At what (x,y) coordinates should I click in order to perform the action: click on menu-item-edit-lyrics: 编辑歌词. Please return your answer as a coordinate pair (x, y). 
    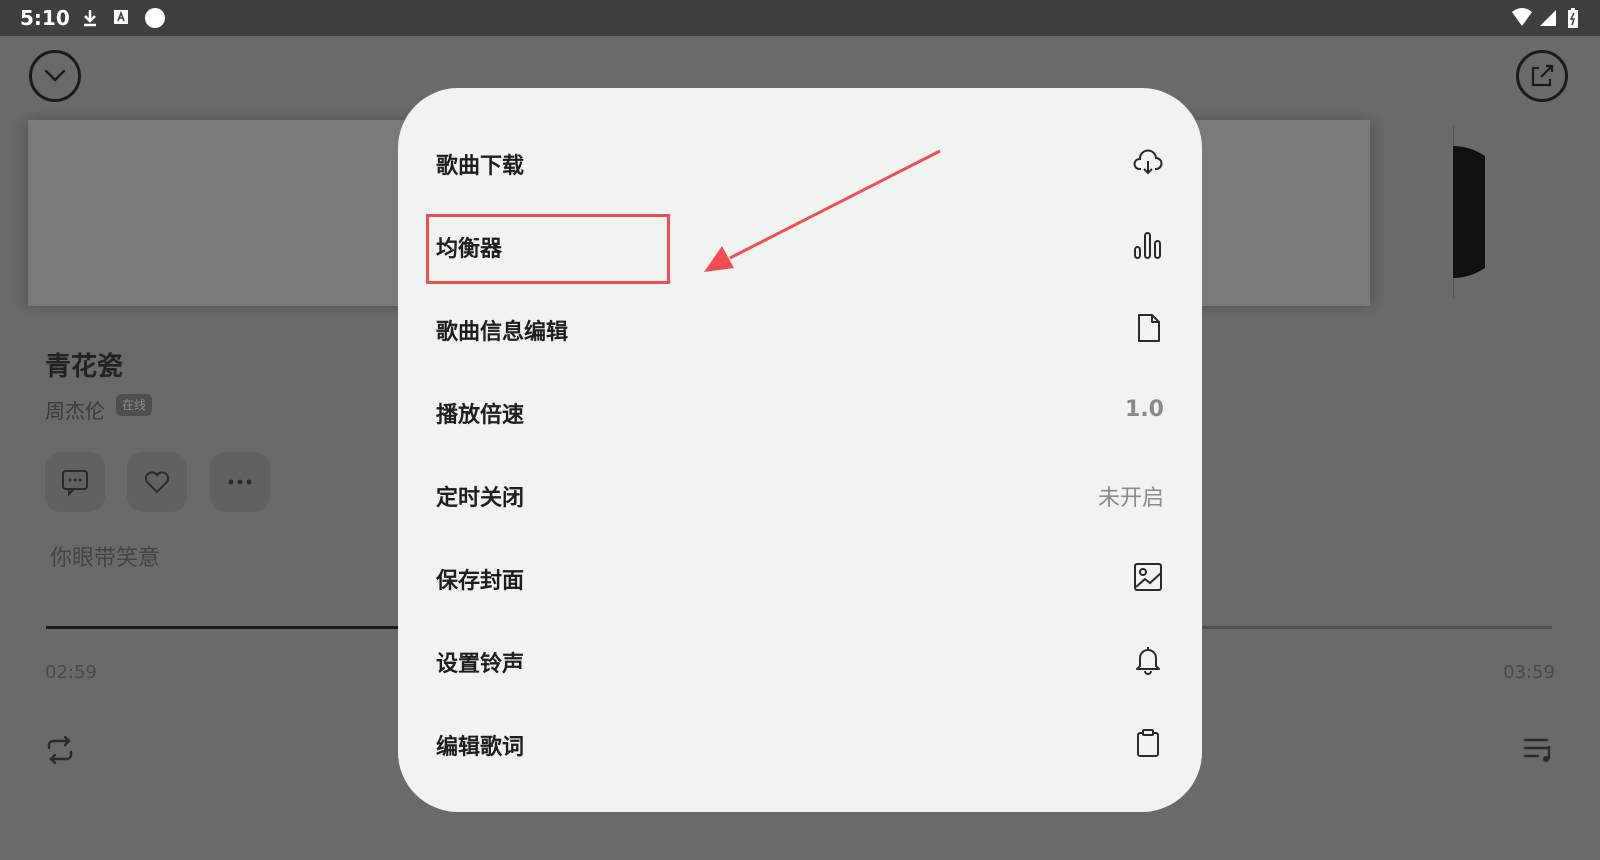
    Looking at the image, I should click on (800, 743).